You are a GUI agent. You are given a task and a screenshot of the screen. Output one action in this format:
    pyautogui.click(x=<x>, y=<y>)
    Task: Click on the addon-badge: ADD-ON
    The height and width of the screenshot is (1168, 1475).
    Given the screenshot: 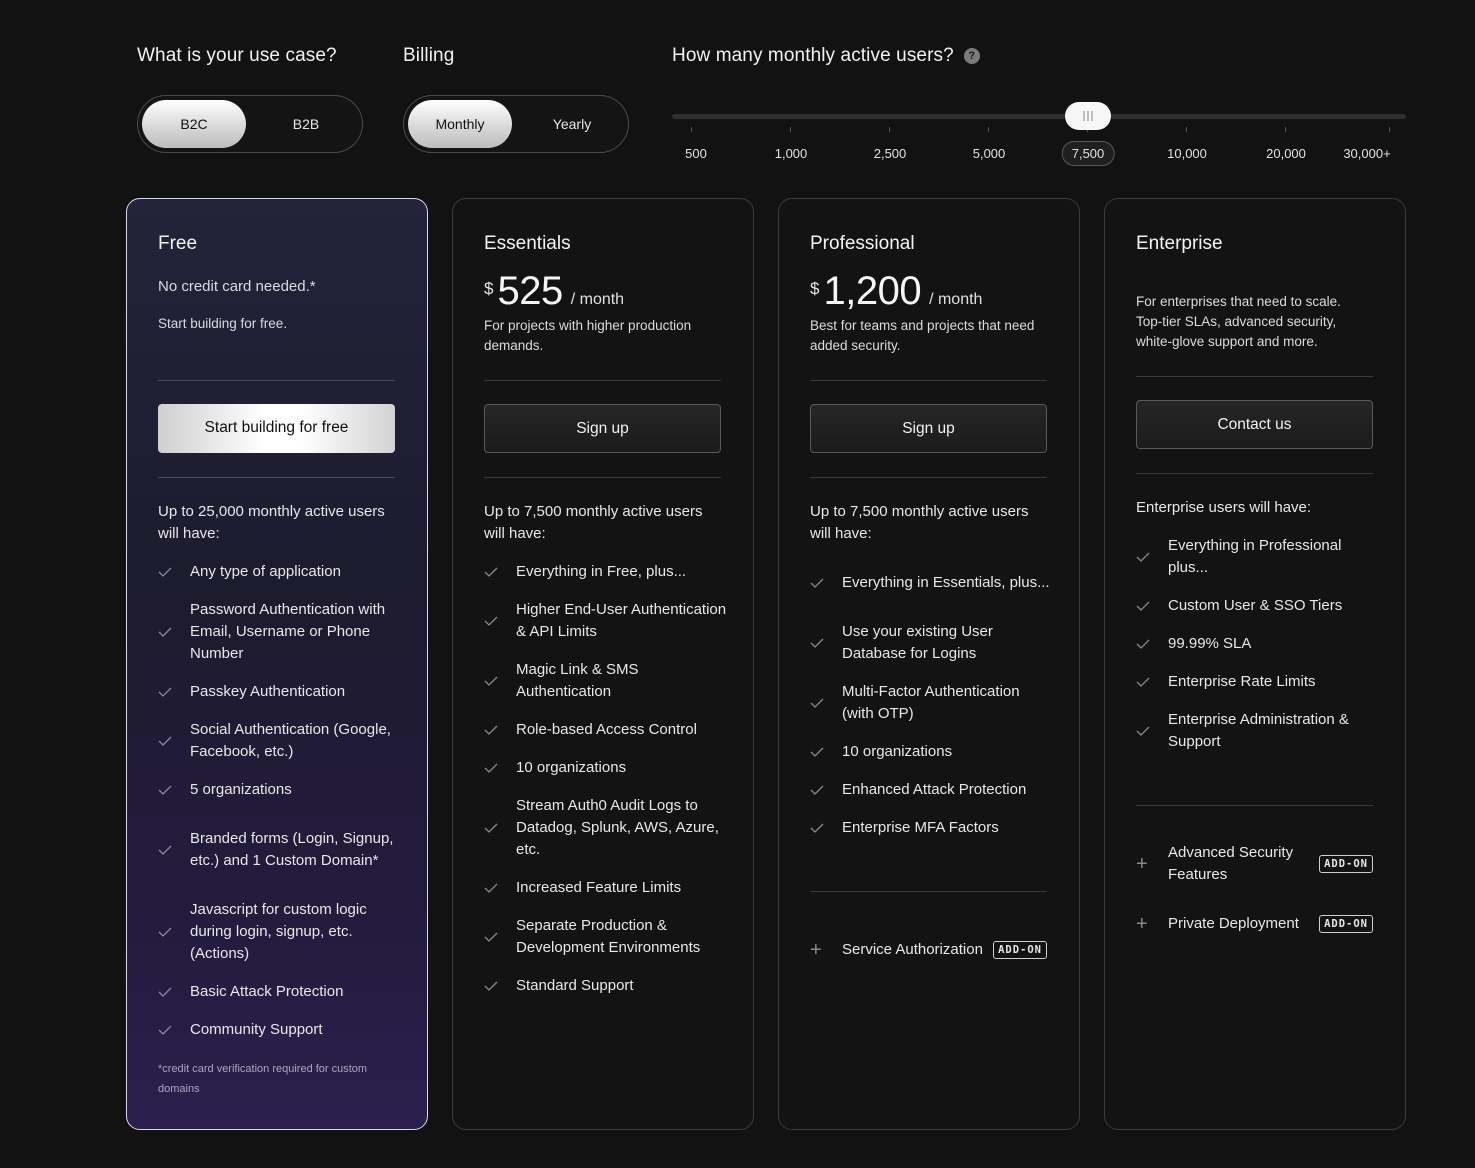 What is the action you would take?
    pyautogui.click(x=1346, y=864)
    